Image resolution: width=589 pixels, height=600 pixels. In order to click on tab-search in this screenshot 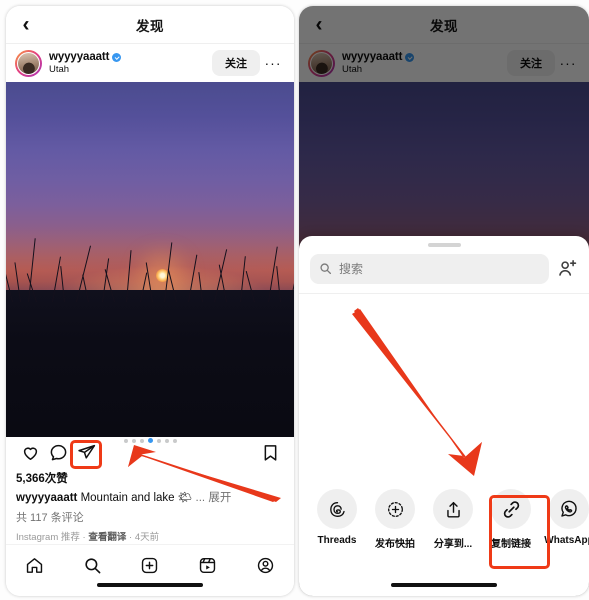, I will do `click(92, 565)`.